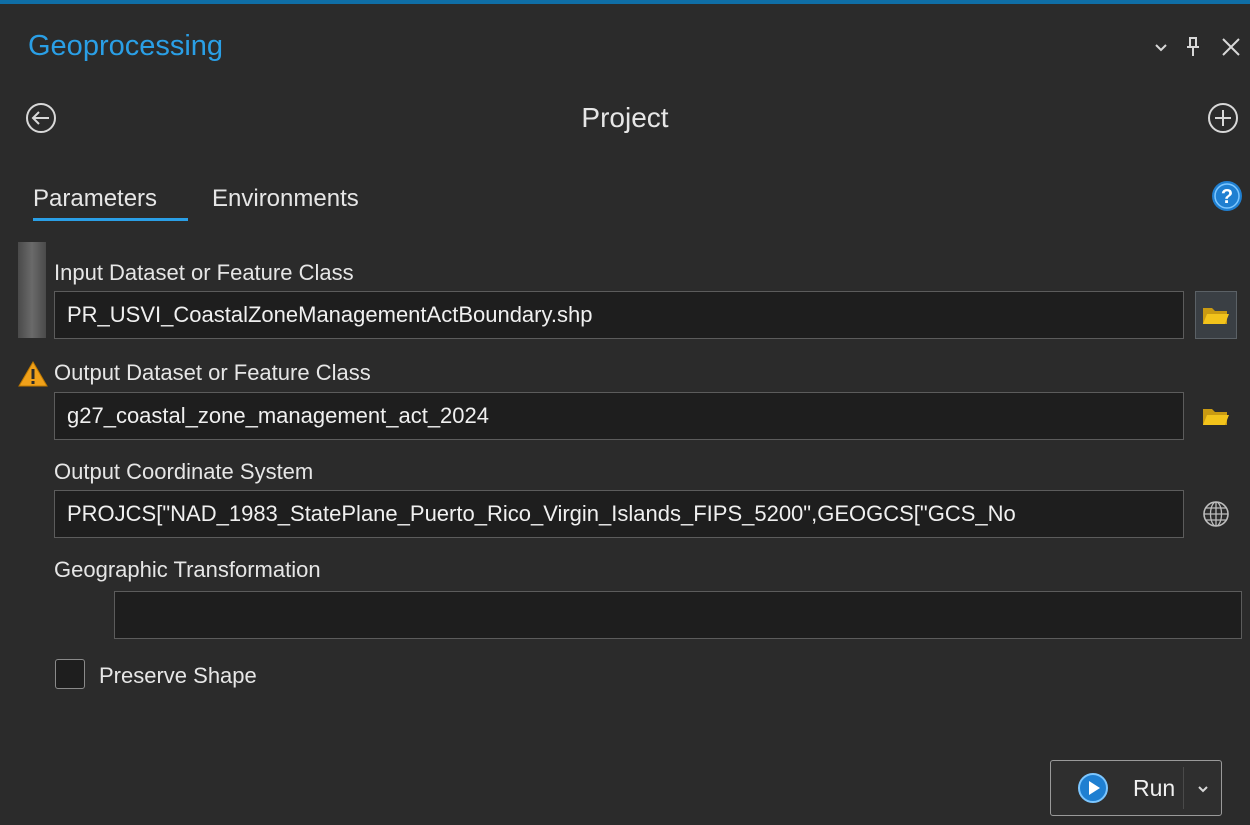 The image size is (1250, 825). I want to click on run-button-label: Run, so click(1154, 788).